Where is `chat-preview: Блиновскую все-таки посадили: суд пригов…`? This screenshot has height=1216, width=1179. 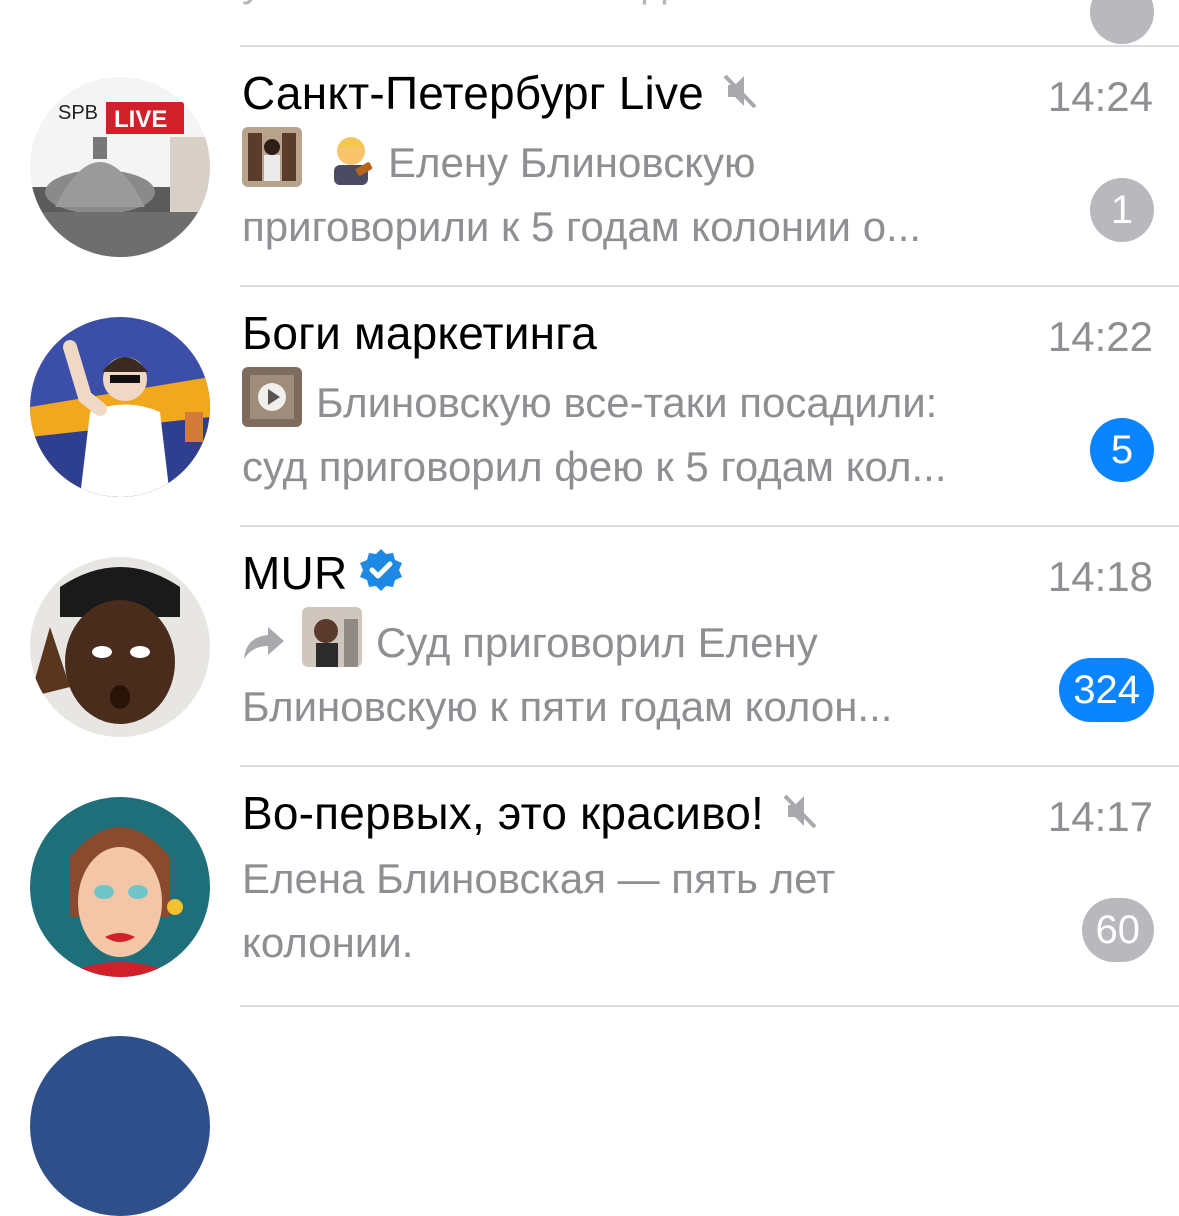
chat-preview: Блиновскую все-таки посадили: суд пригов… is located at coordinates (657, 433).